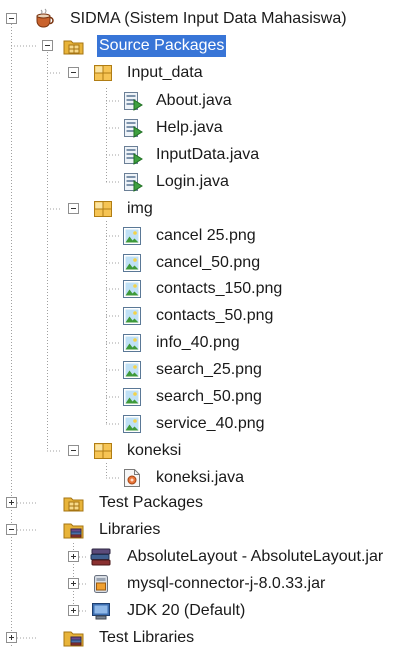 Image resolution: width=418 pixels, height=653 pixels. What do you see at coordinates (100, 557) in the screenshot?
I see `library-books-icon` at bounding box center [100, 557].